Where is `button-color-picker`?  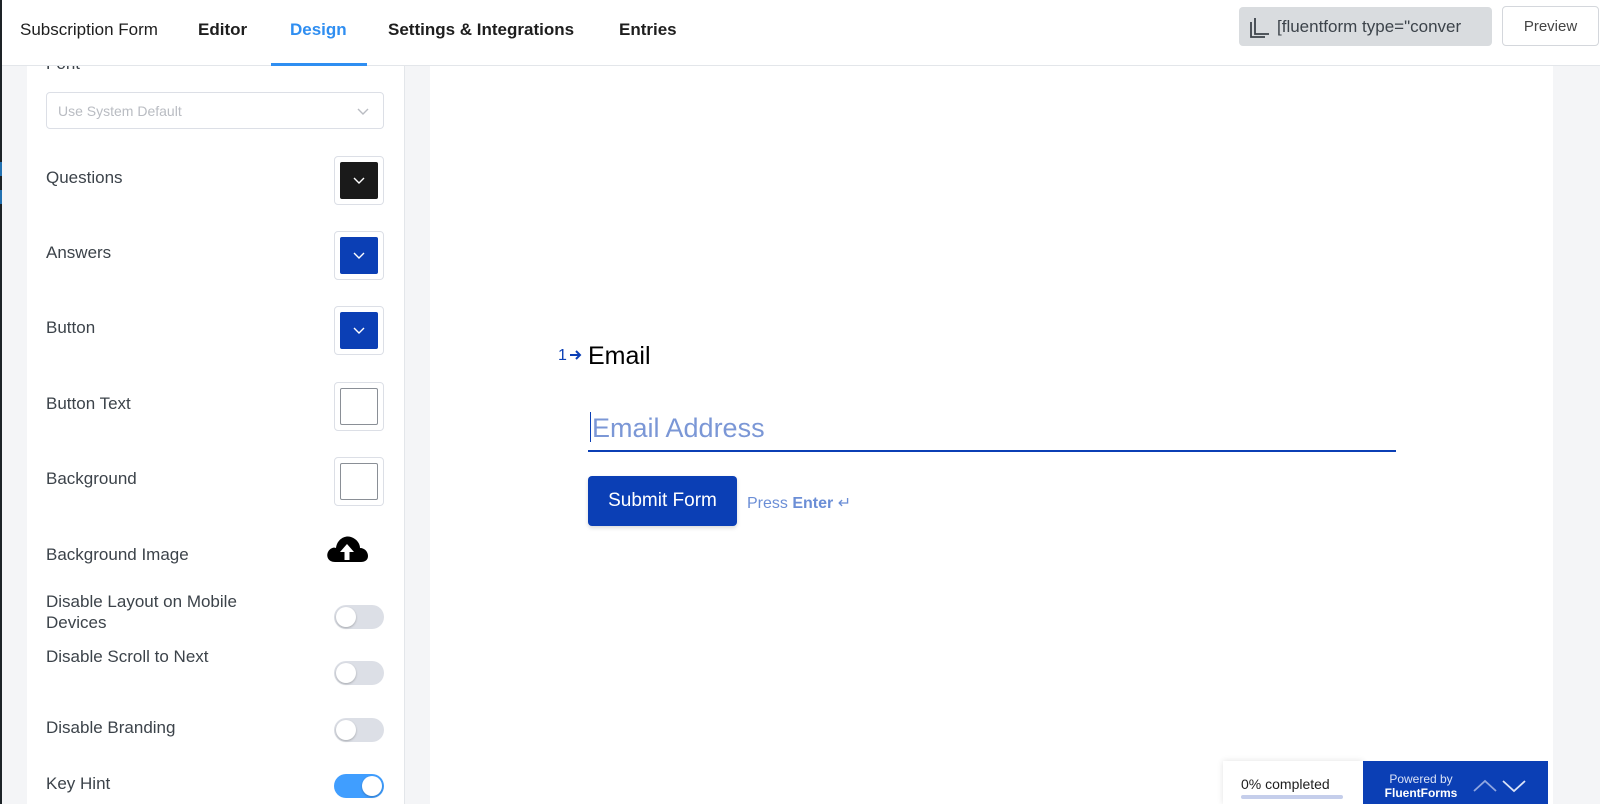 button-color-picker is located at coordinates (359, 330).